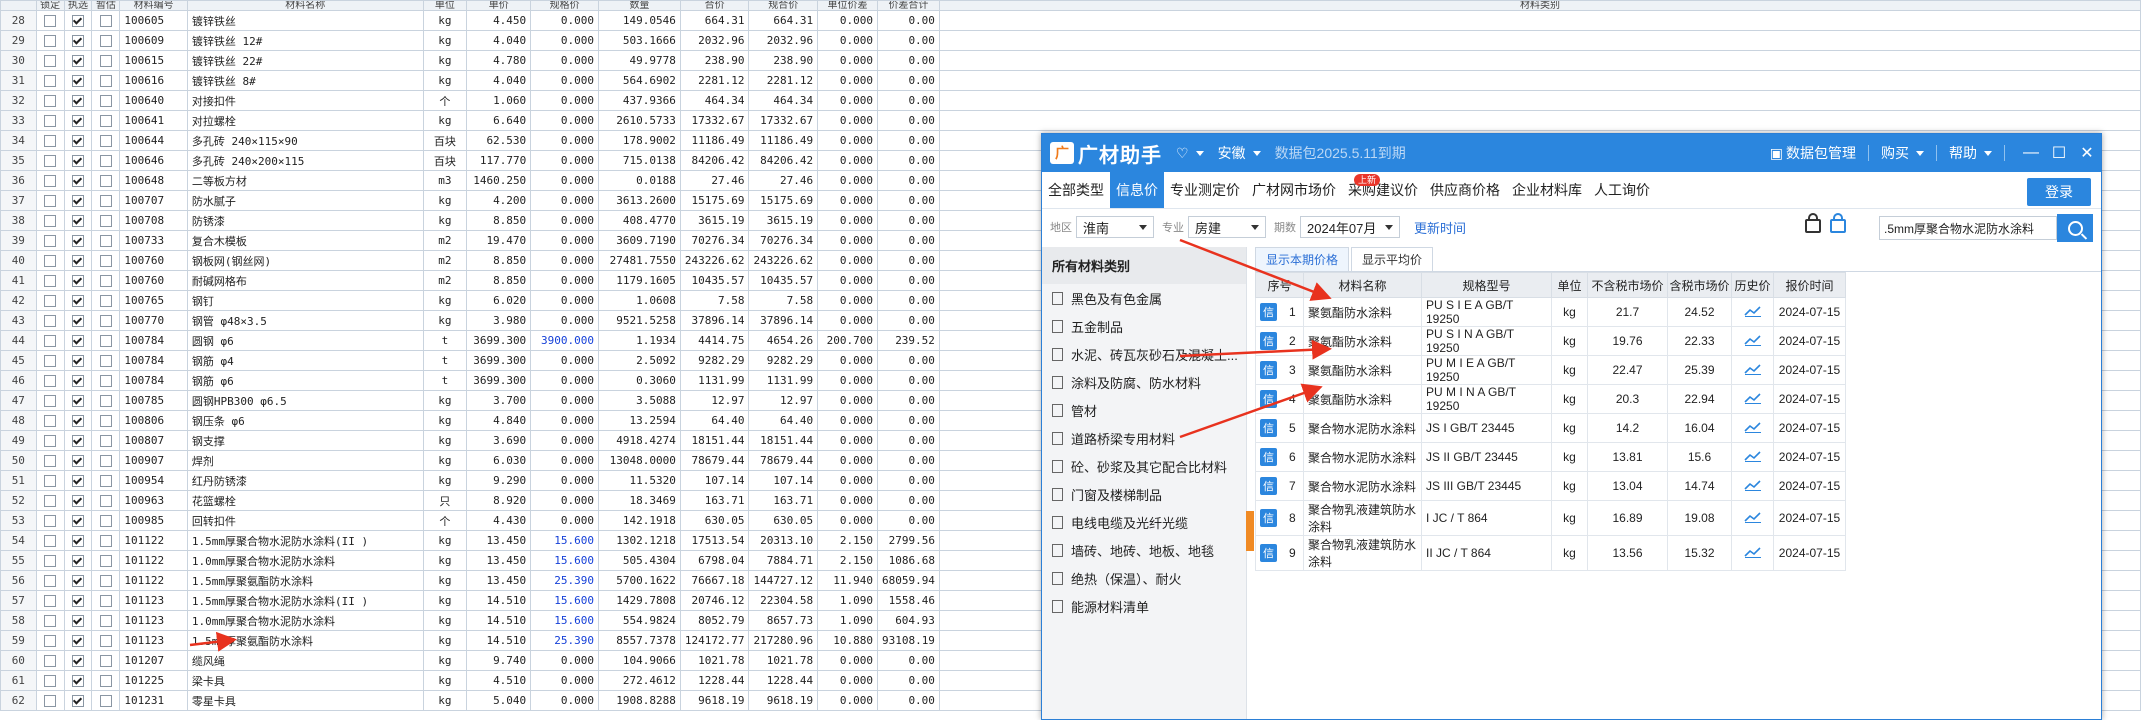  What do you see at coordinates (1838, 223) in the screenshot?
I see `unlock-icon` at bounding box center [1838, 223].